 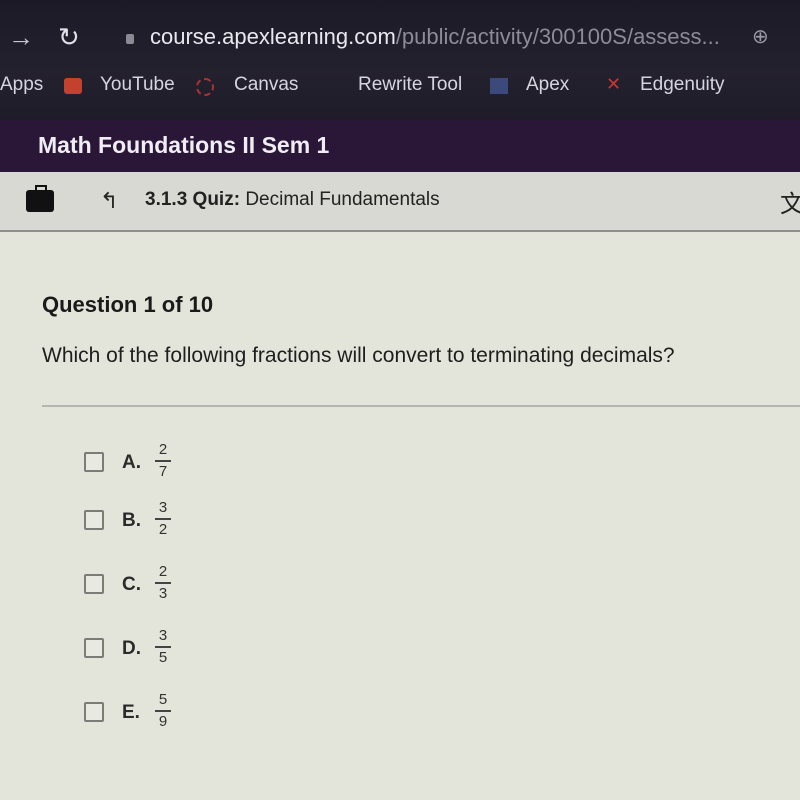 What do you see at coordinates (205, 87) in the screenshot?
I see `canvas-icon` at bounding box center [205, 87].